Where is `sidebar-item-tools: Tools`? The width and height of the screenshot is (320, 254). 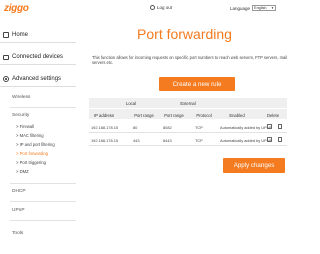 sidebar-item-tools: Tools is located at coordinates (17, 233).